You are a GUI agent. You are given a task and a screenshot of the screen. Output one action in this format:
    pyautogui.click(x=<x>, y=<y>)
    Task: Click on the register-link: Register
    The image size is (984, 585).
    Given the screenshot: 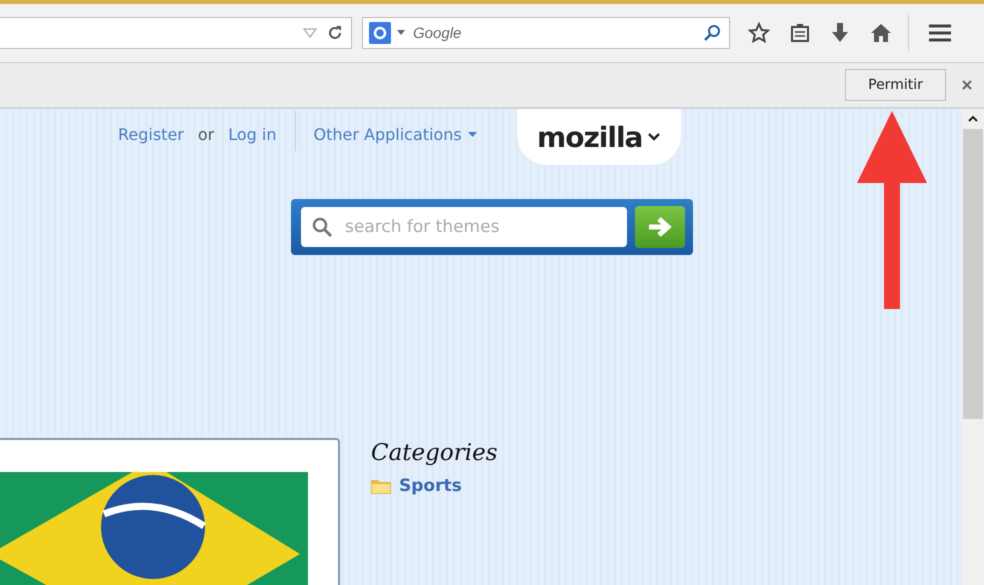 What is the action you would take?
    pyautogui.click(x=151, y=134)
    